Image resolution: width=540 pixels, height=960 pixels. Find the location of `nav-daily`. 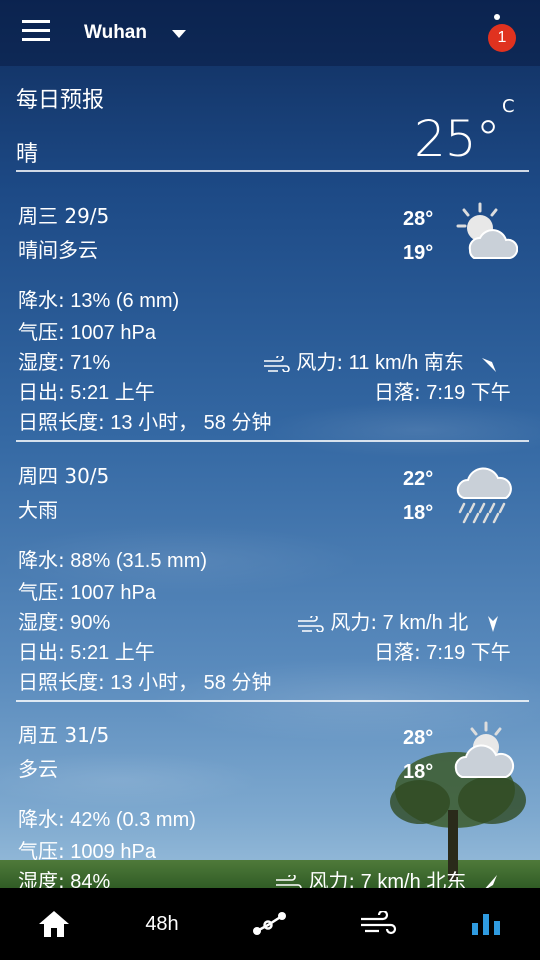

nav-daily is located at coordinates (486, 924).